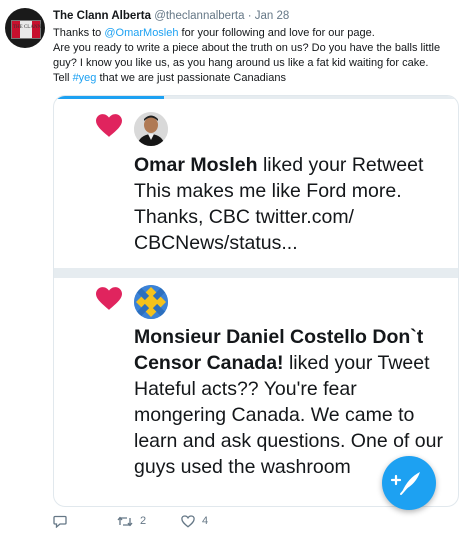 The width and height of the screenshot is (463, 536). I want to click on tweet-actions: 2 4, so click(253, 521).